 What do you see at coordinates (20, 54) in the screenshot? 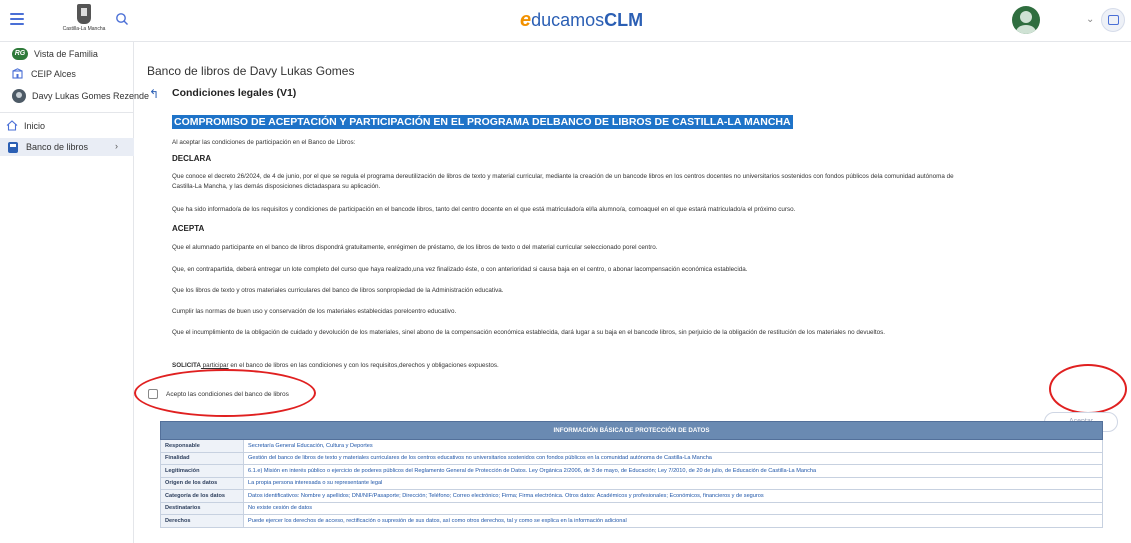
I see `family-badge: RG` at bounding box center [20, 54].